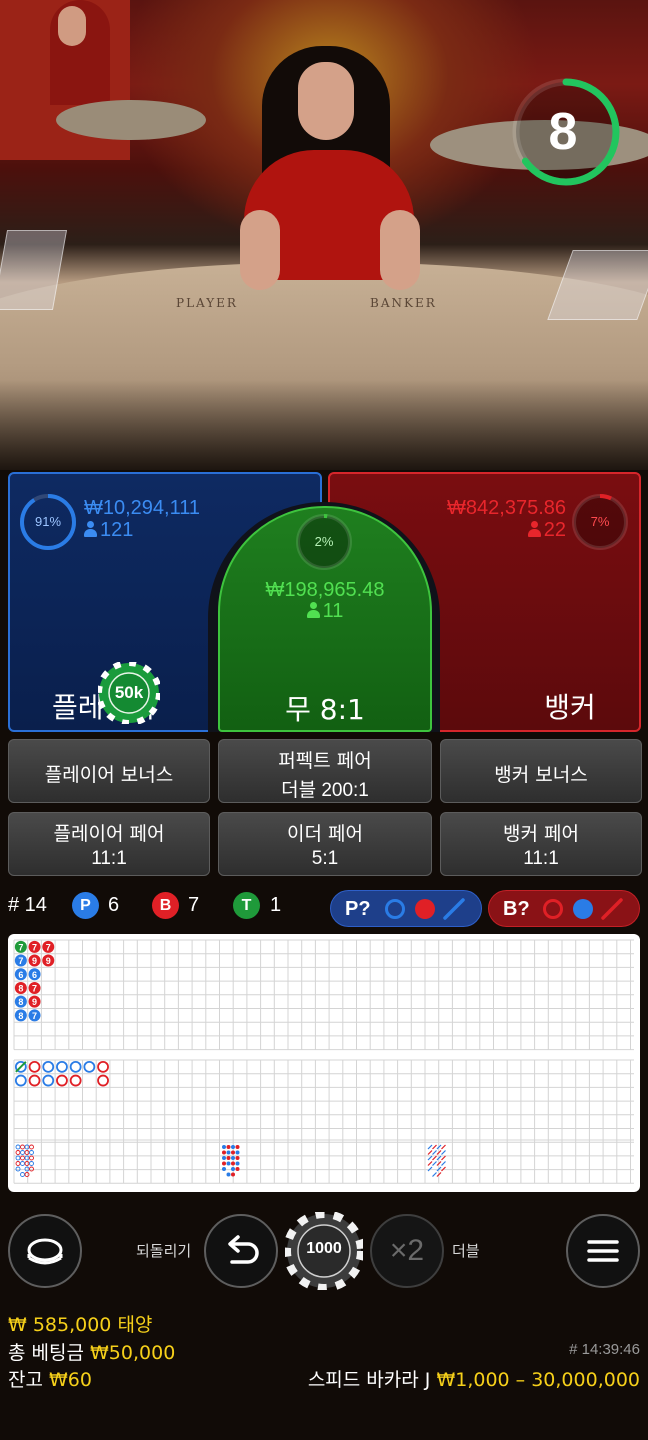 This screenshot has width=648, height=1440. I want to click on banker-bonus-bet: 뱅커 보너스, so click(541, 771).